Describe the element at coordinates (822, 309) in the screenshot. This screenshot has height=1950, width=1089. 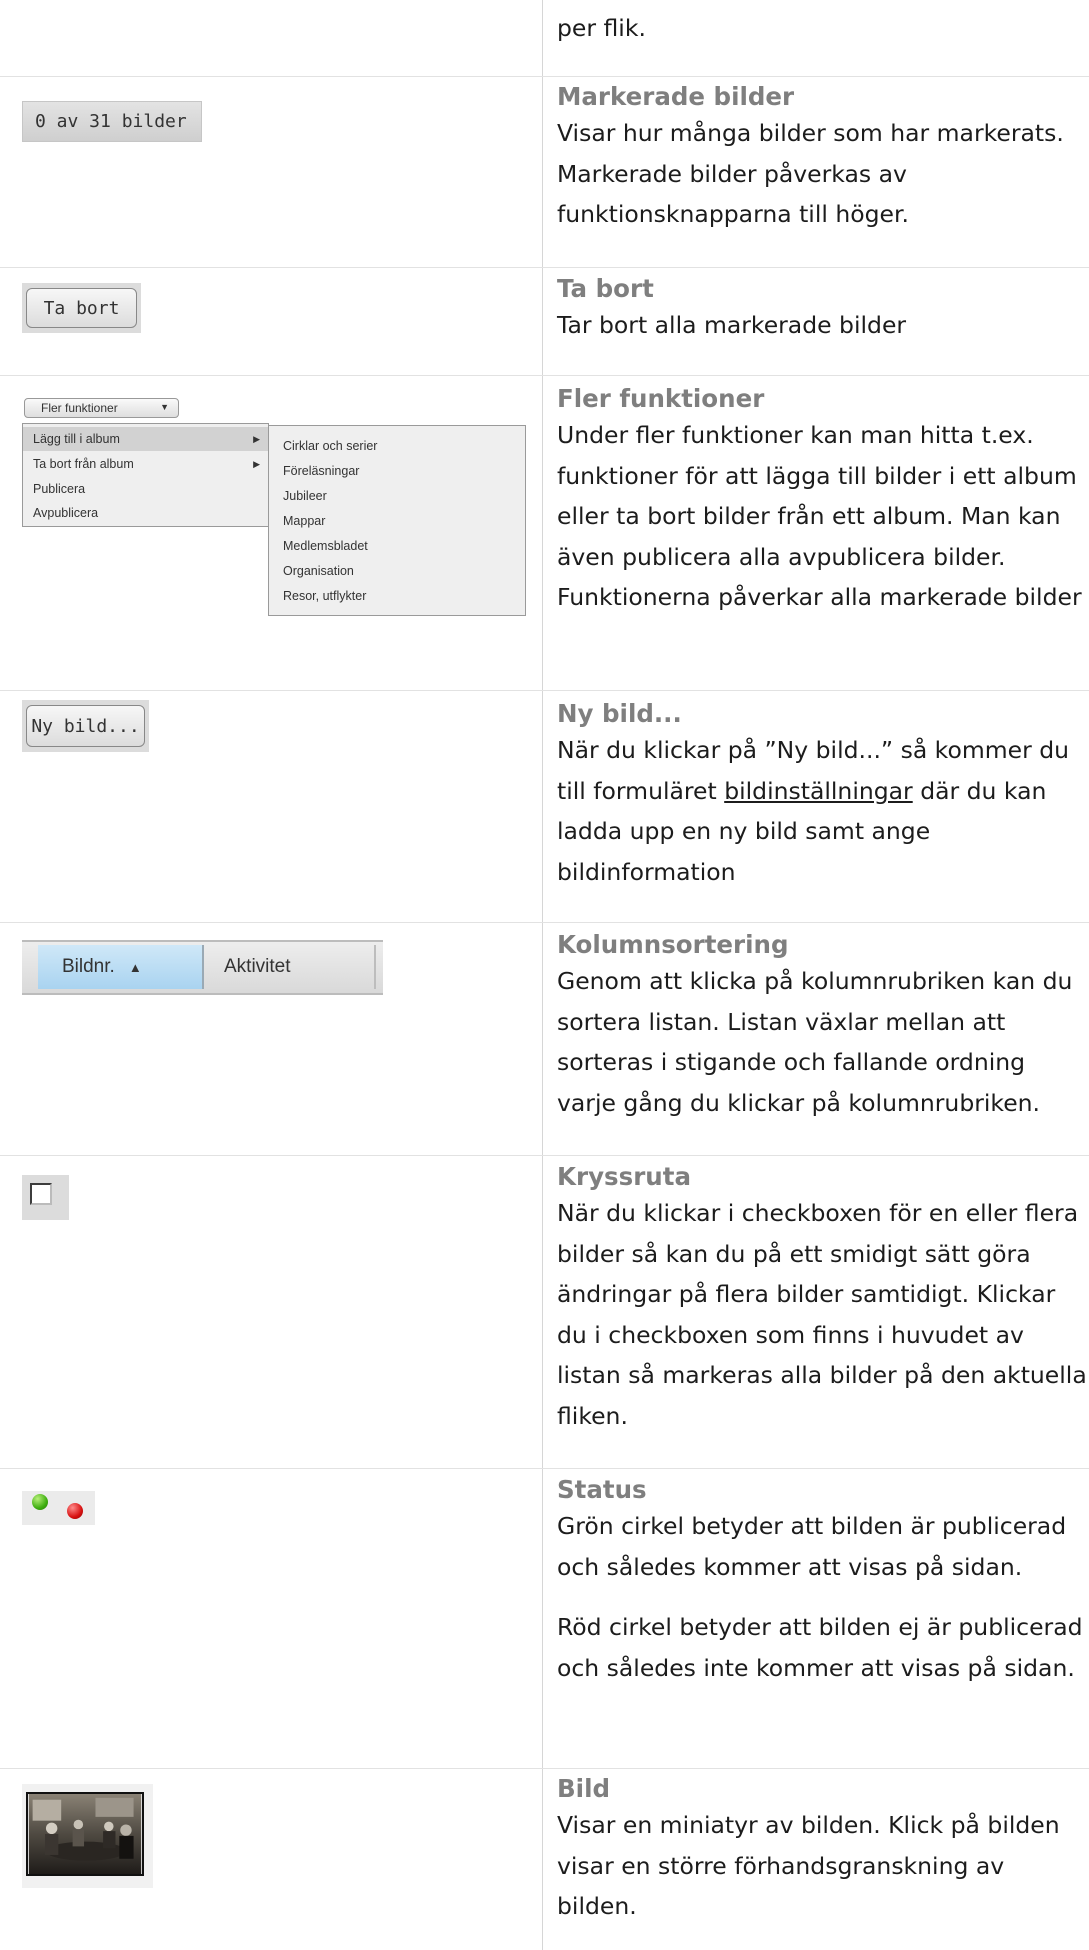
I see `row-ta-bort: Ta bort Tar bort alla markerade bilder` at that location.